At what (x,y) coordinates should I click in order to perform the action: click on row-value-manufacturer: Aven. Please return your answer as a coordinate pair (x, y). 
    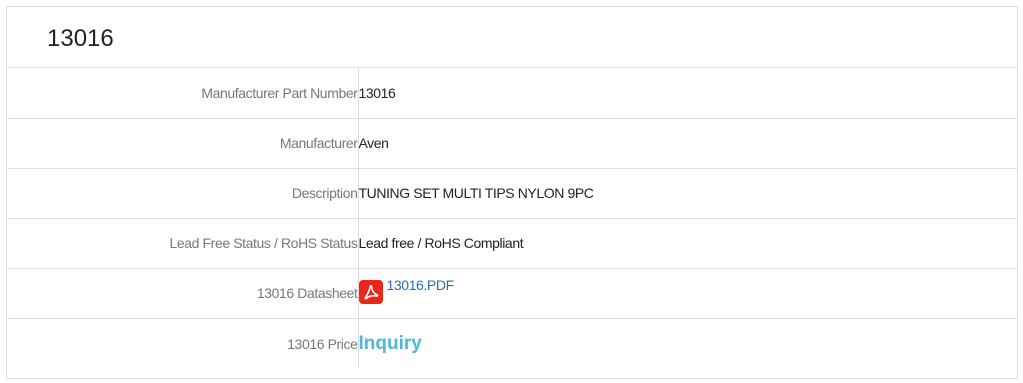
    Looking at the image, I should click on (687, 143).